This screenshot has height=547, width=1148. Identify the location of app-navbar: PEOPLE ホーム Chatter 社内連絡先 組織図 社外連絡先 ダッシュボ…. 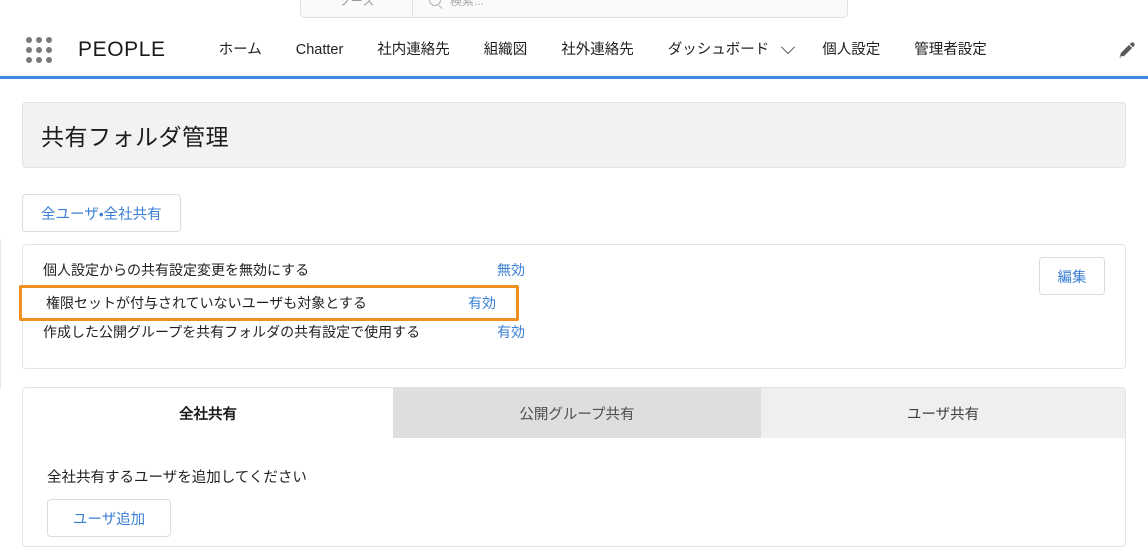
(574, 50).